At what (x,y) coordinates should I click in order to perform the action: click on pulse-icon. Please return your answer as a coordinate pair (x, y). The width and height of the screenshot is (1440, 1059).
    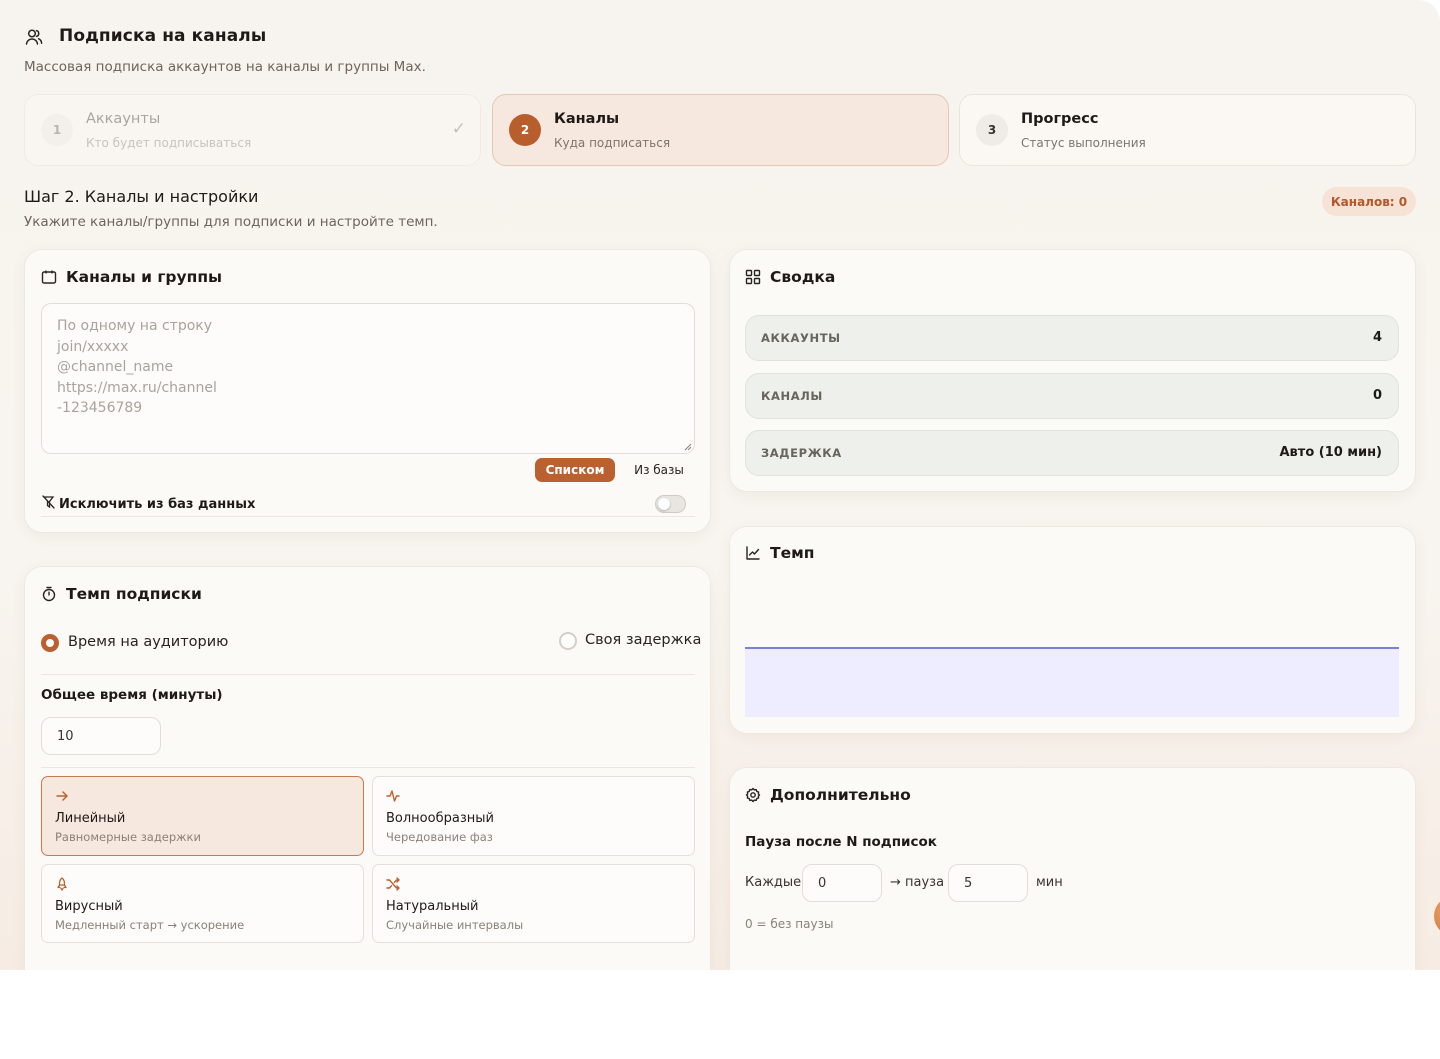
    Looking at the image, I should click on (393, 796).